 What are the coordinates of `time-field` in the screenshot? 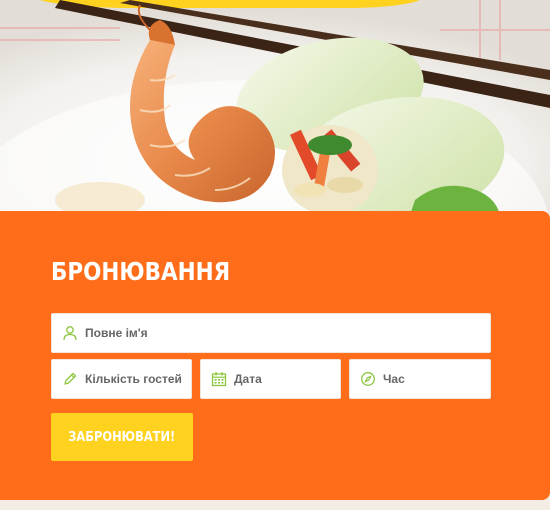 It's located at (420, 379).